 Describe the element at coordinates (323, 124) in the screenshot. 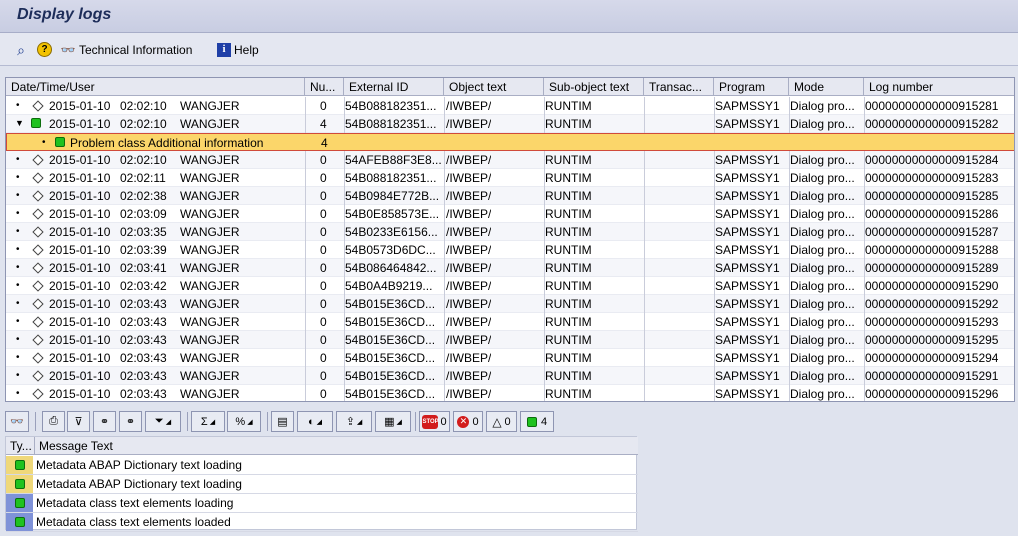

I see `log-message-count: 4` at that location.